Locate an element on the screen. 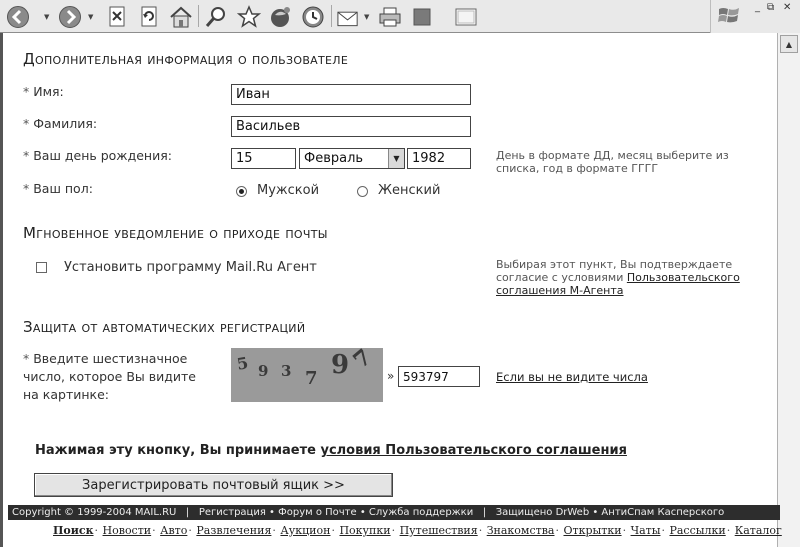  nav-link-catalog: Каталог is located at coordinates (758, 530).